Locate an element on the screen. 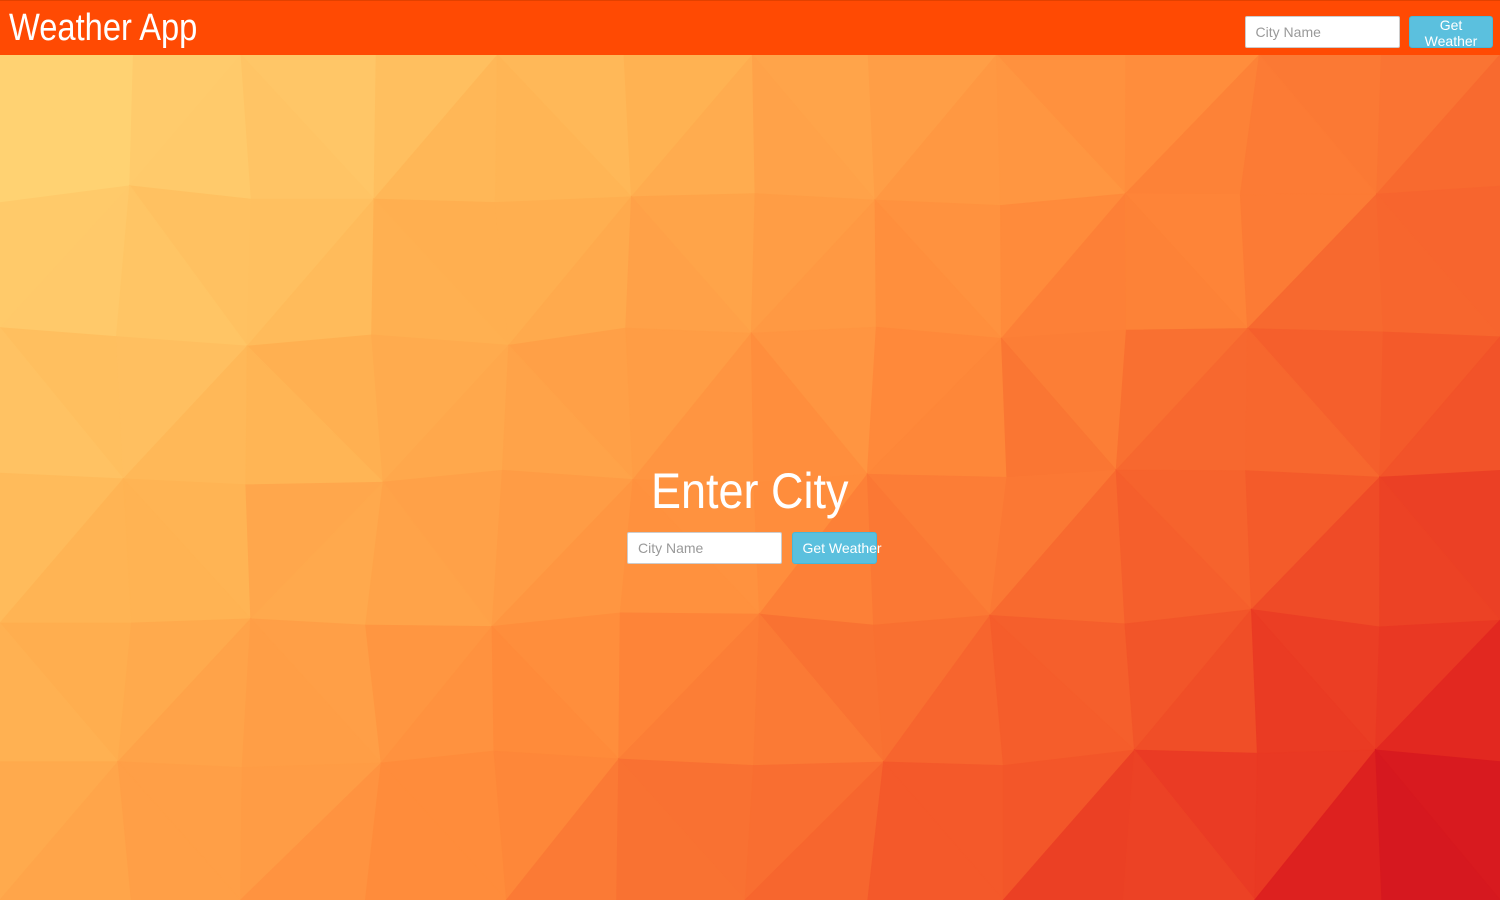 This screenshot has width=1500, height=900. enter-city-heading: Enter City is located at coordinates (750, 491).